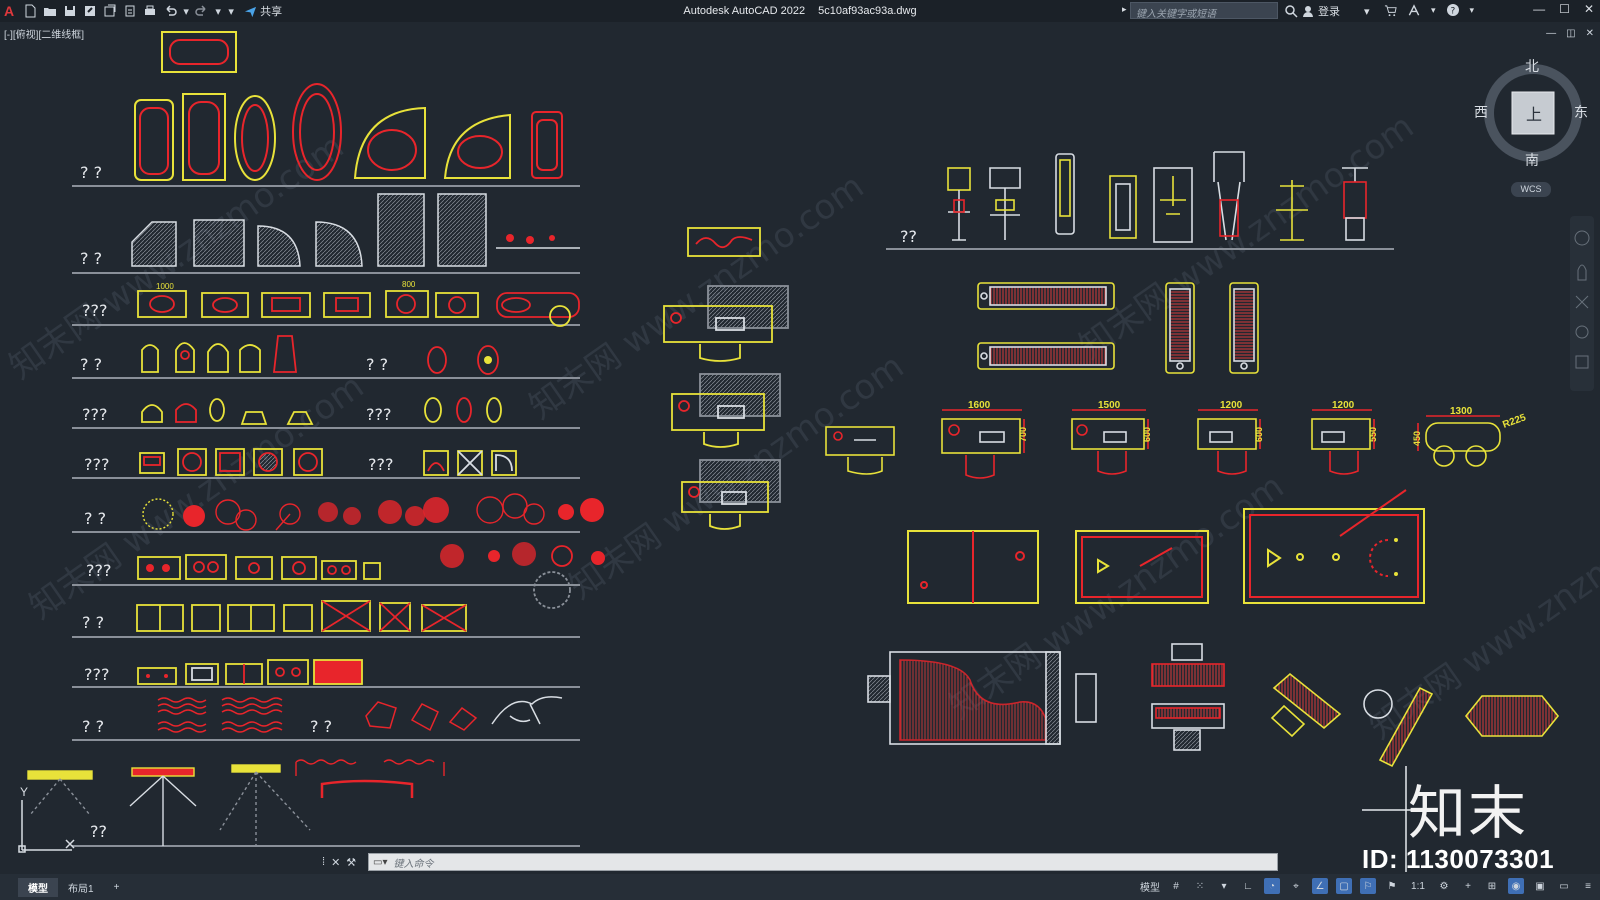  I want to click on close-drawing-icon: ✕, so click(1590, 33).